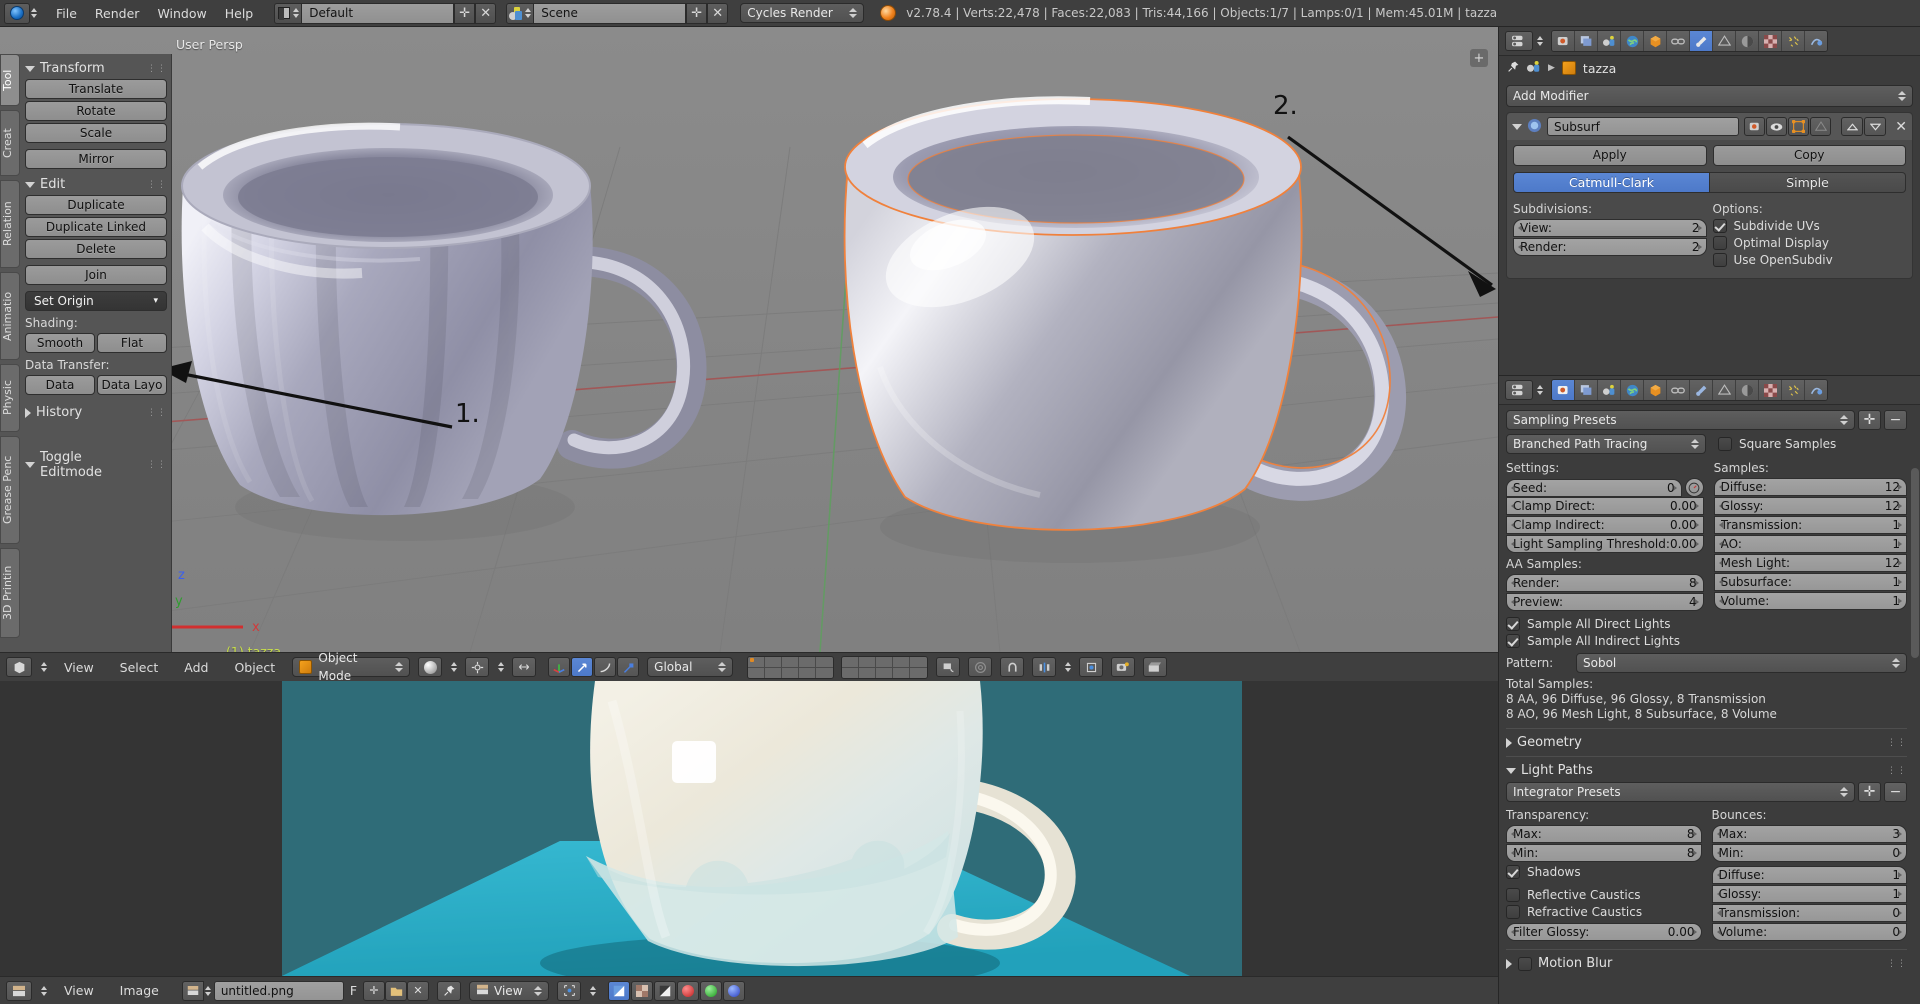 The height and width of the screenshot is (1004, 1920). Describe the element at coordinates (734, 990) in the screenshot. I see `blue-channel-icon` at that location.